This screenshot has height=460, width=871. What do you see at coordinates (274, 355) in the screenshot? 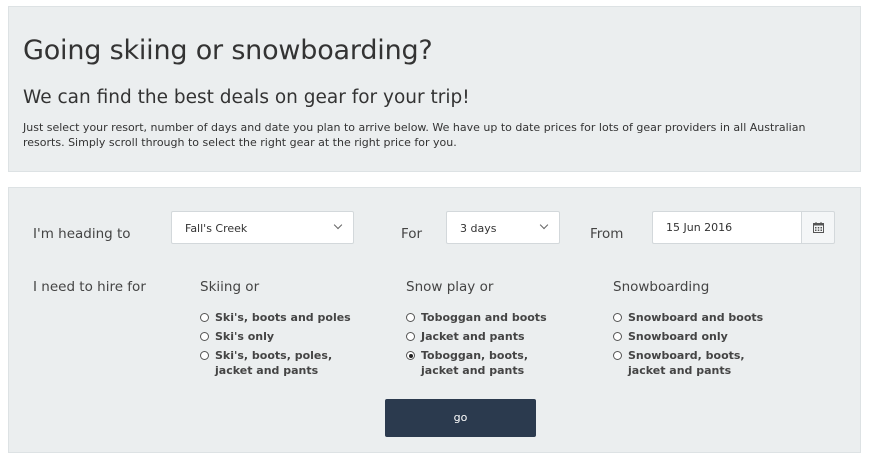
I see `option-label-line-1: Ski's, boots, poles,` at bounding box center [274, 355].